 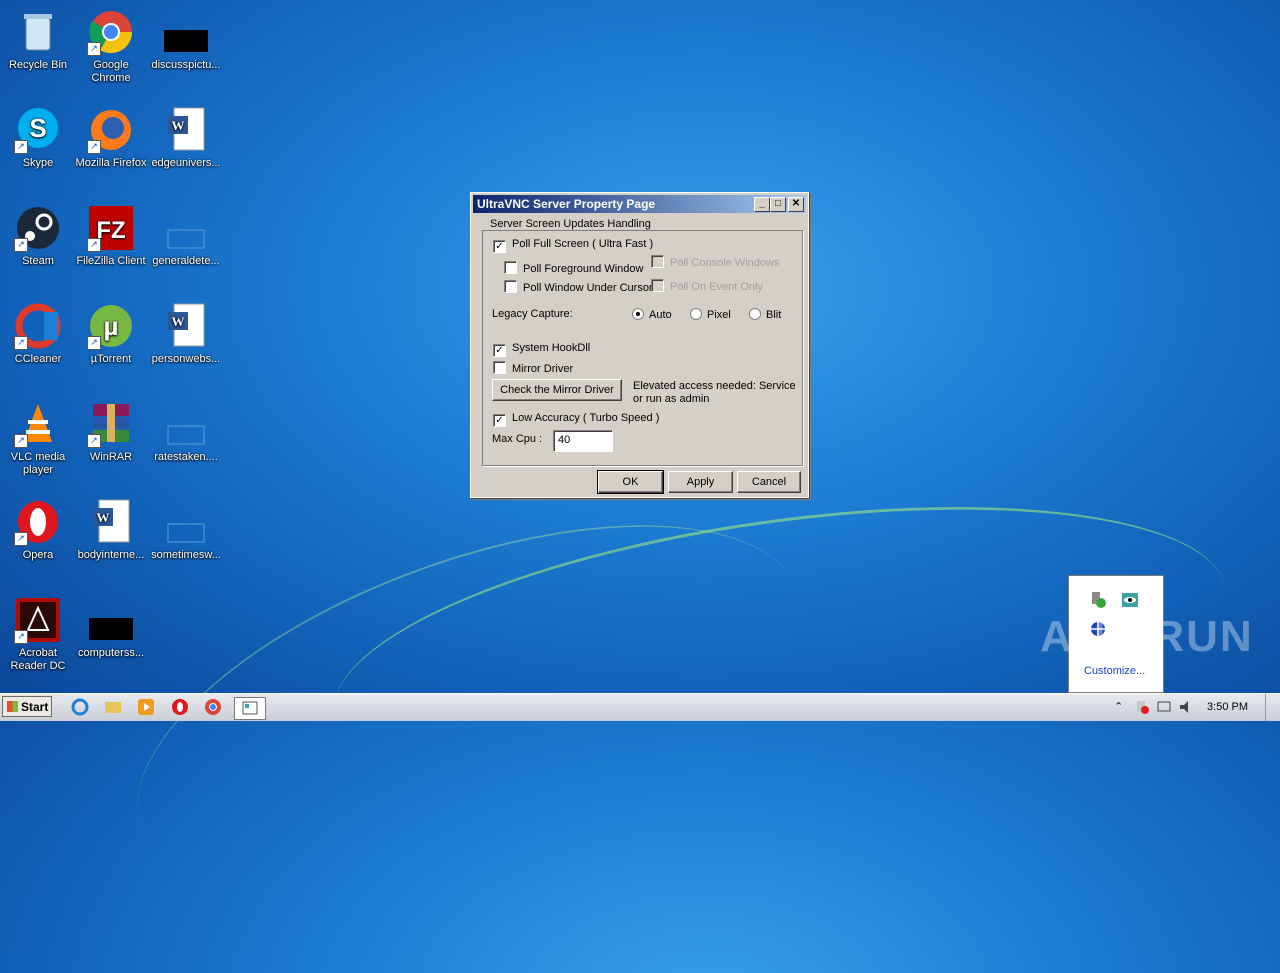 I want to click on internet-explorer-icon, so click(x=81, y=707).